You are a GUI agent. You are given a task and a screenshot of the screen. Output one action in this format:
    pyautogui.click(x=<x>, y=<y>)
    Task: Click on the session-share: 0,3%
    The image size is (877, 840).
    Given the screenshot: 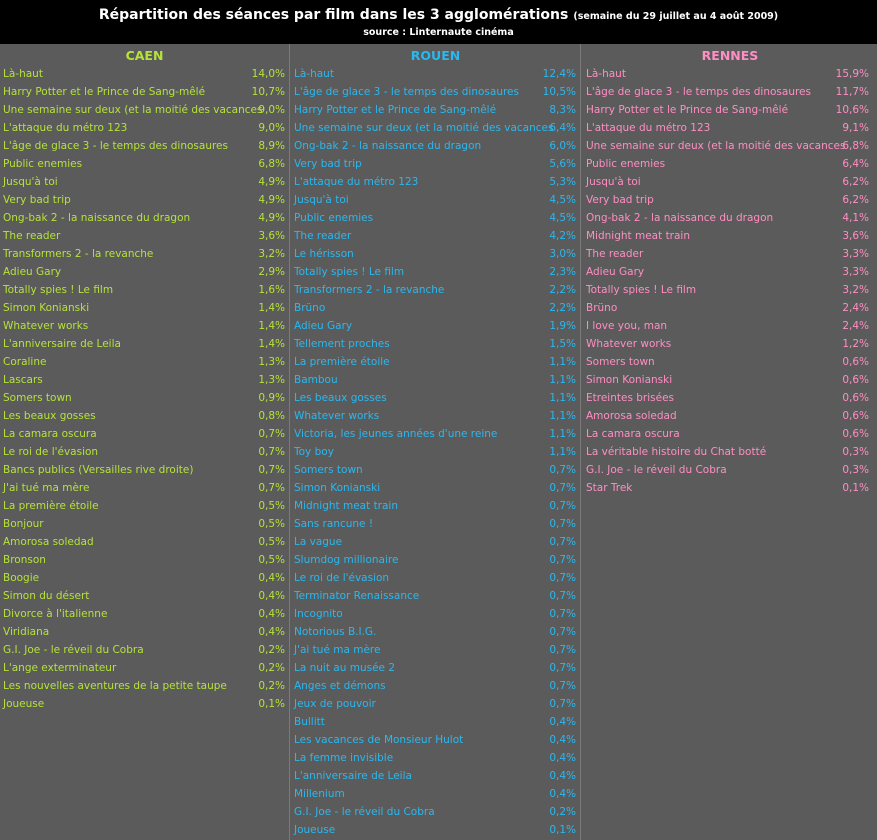 What is the action you would take?
    pyautogui.click(x=855, y=470)
    